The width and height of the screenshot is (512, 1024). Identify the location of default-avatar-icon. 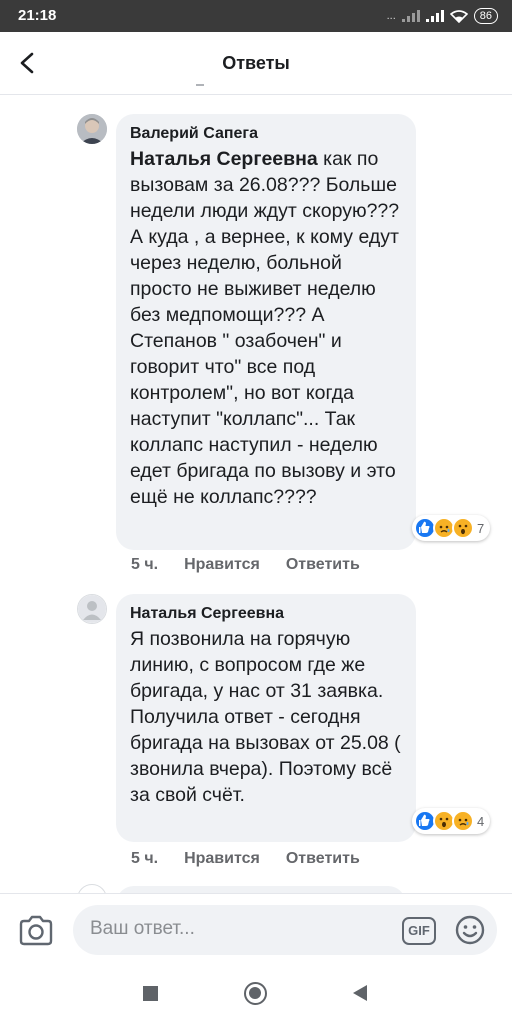
(92, 609).